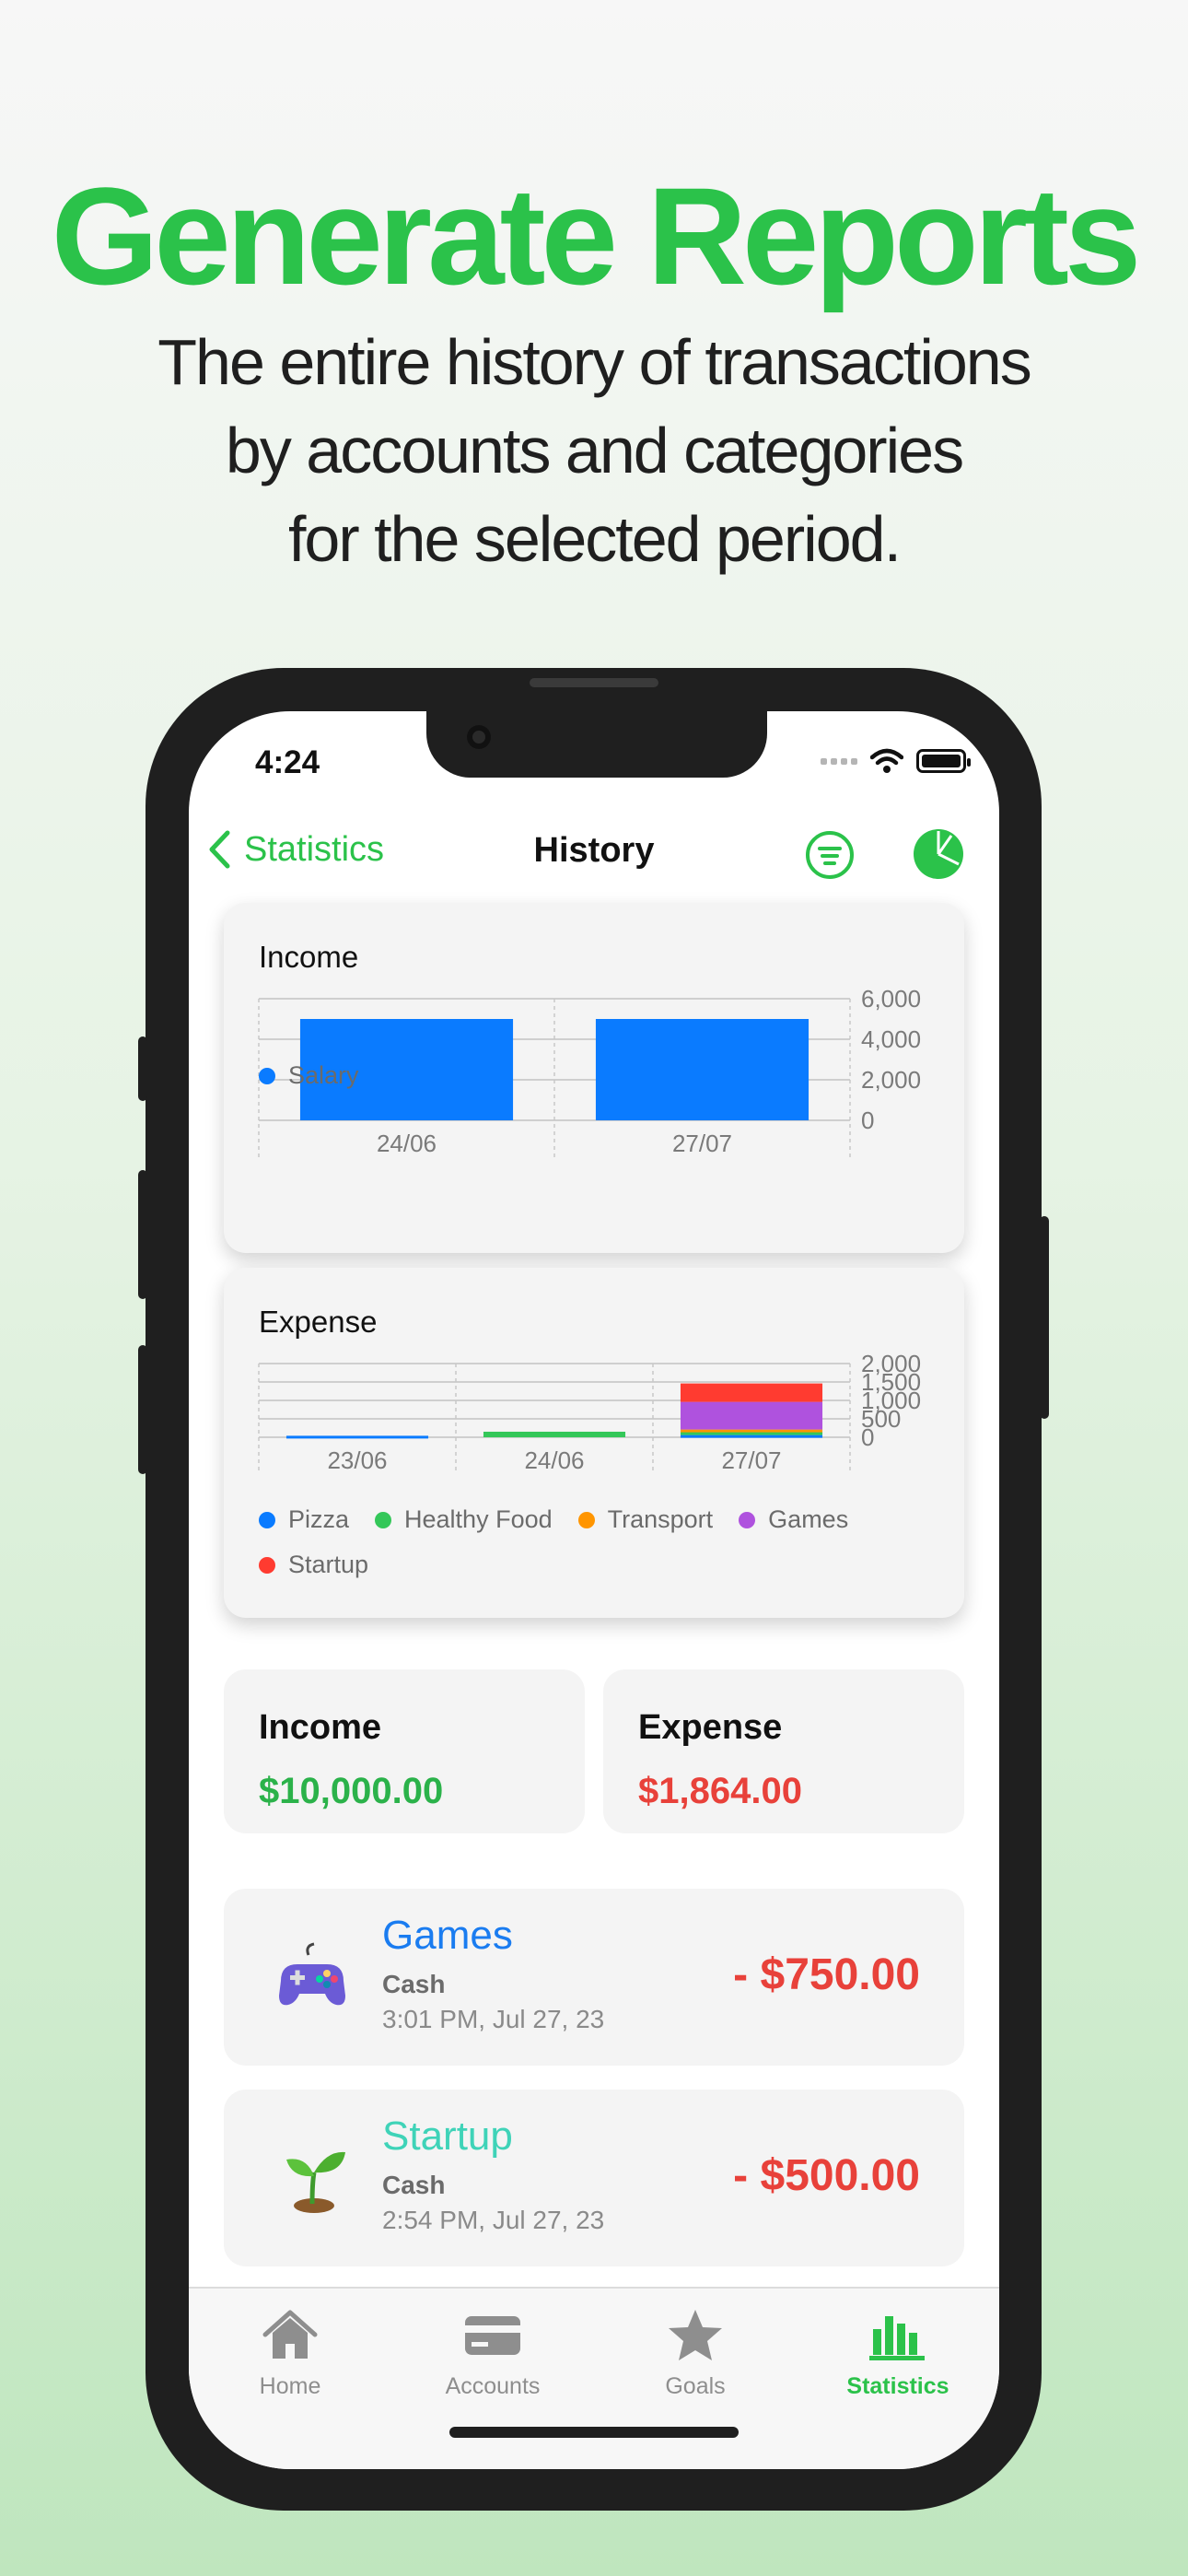 Image resolution: width=1188 pixels, height=2576 pixels. What do you see at coordinates (751, 1392) in the screenshot?
I see `bar-segment-startup` at bounding box center [751, 1392].